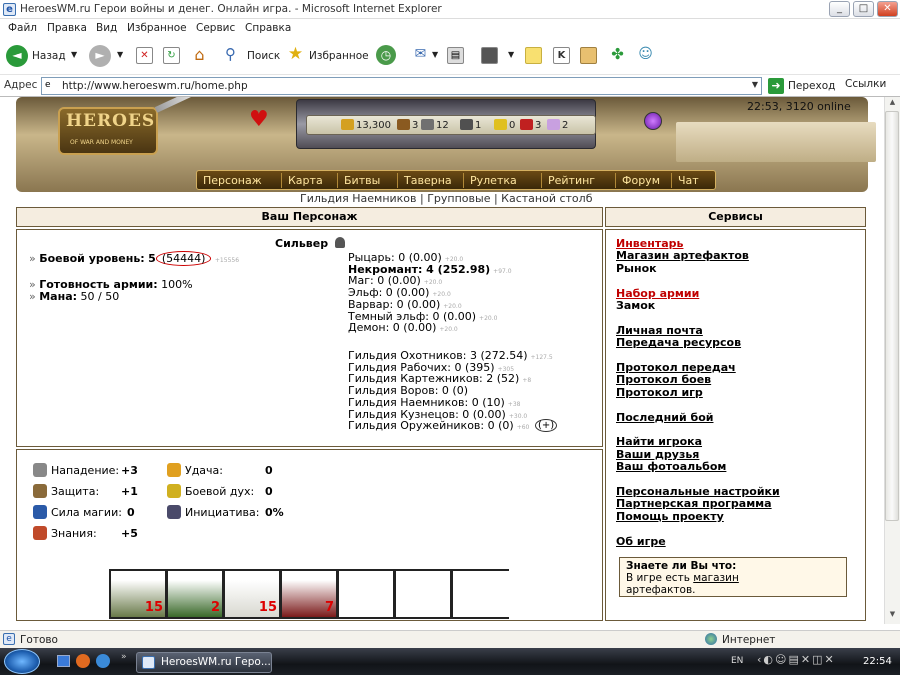  Describe the element at coordinates (670, 516) in the screenshot. I see `service-link-22: Помощь проекту` at that location.